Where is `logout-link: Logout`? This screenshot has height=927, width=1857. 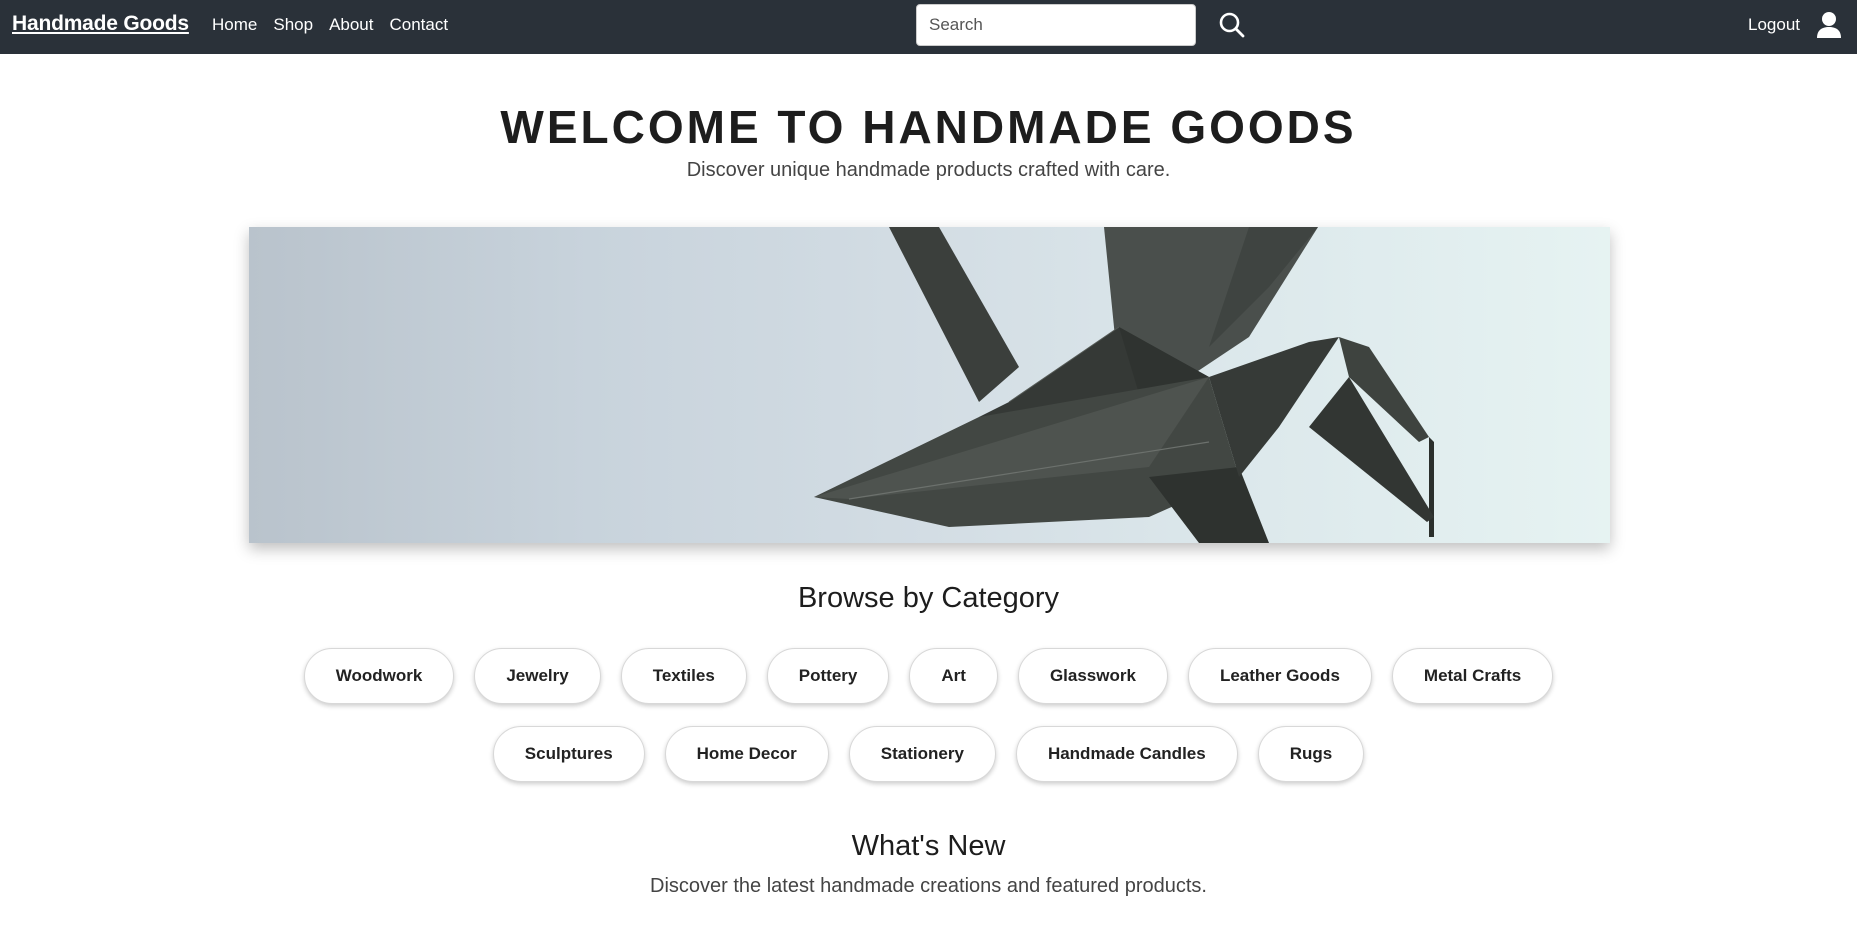 logout-link: Logout is located at coordinates (1774, 25).